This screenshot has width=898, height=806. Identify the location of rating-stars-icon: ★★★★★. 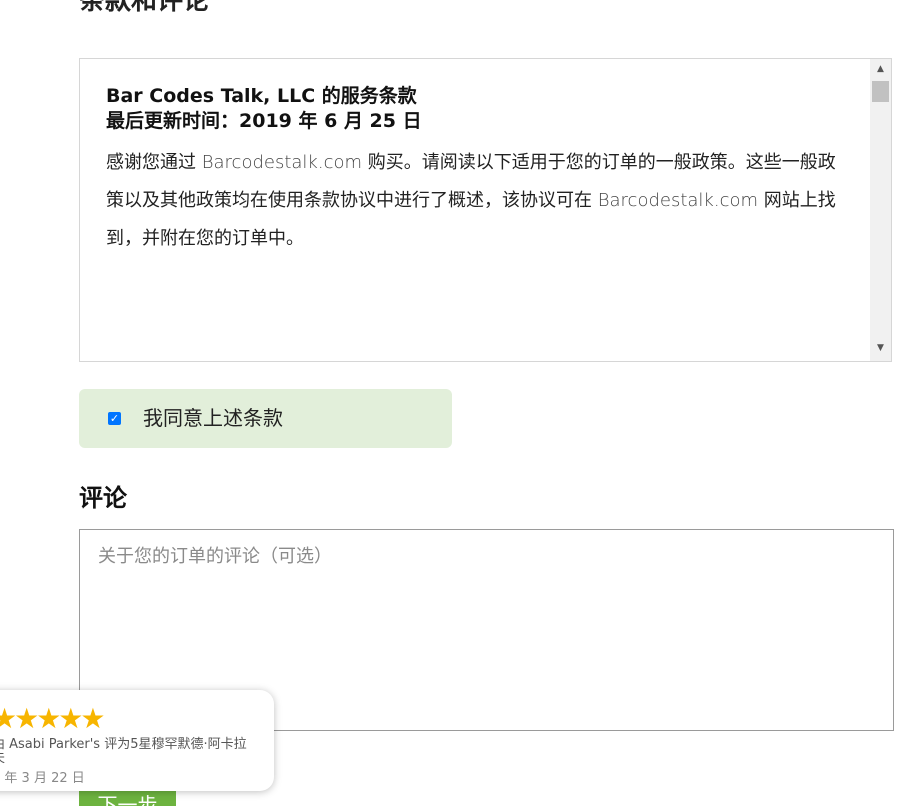
(53, 718).